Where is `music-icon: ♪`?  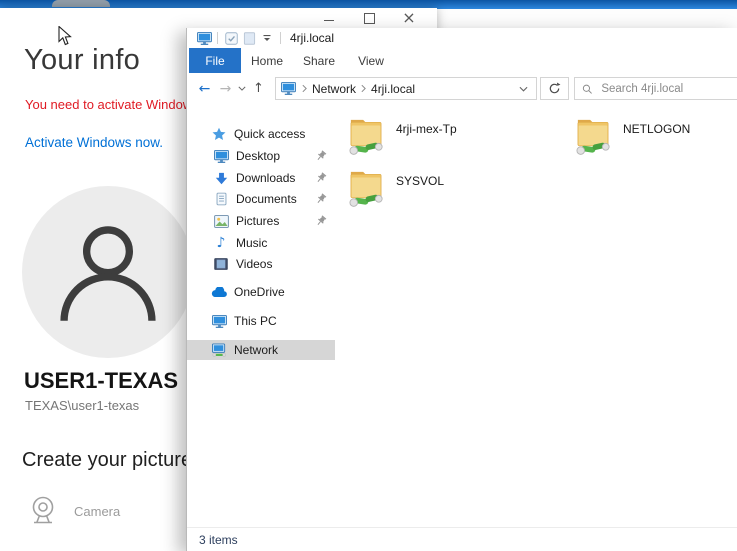
music-icon: ♪ is located at coordinates (221, 243).